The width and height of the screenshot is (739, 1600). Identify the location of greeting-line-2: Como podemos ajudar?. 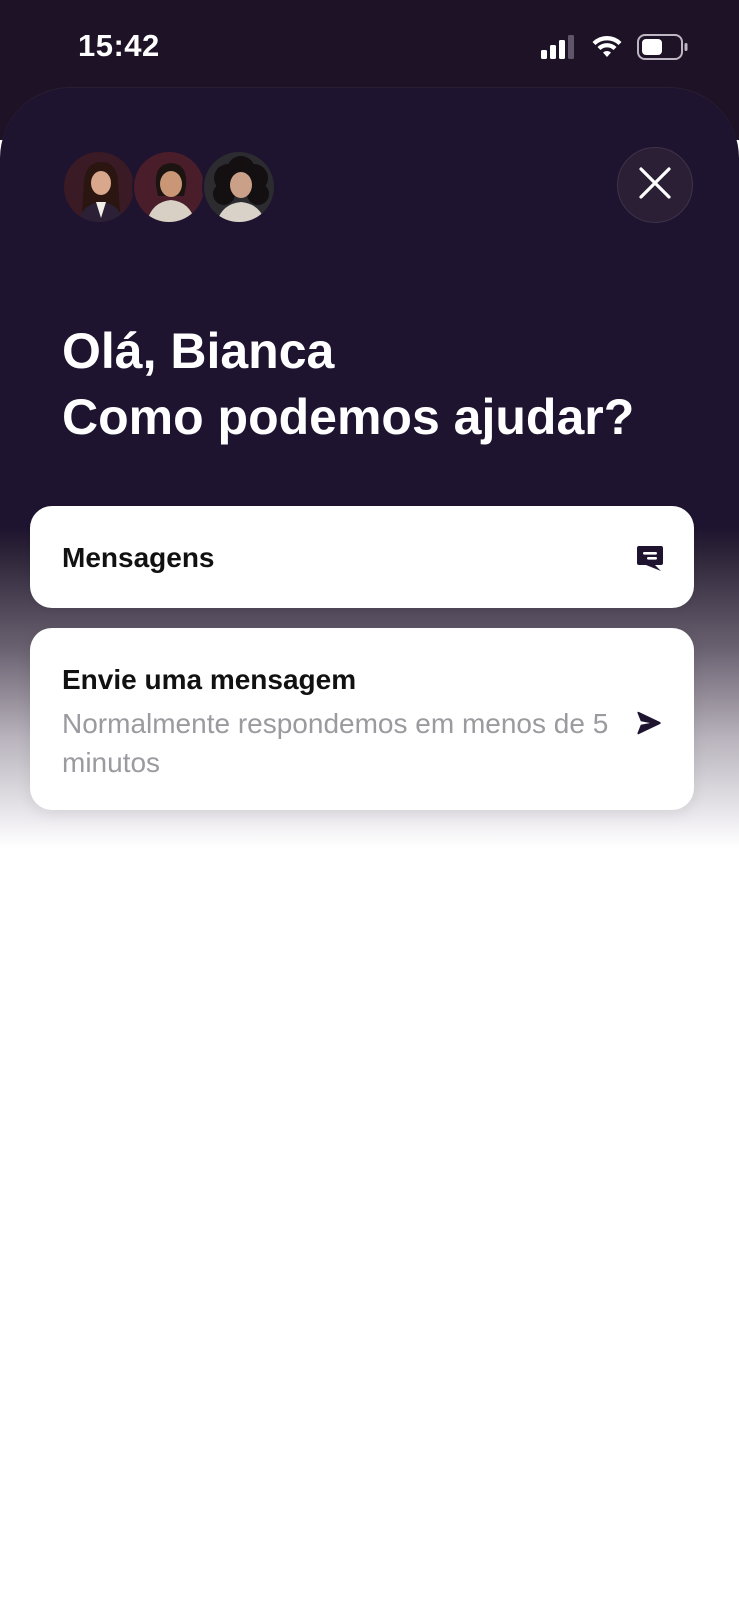
(348, 417).